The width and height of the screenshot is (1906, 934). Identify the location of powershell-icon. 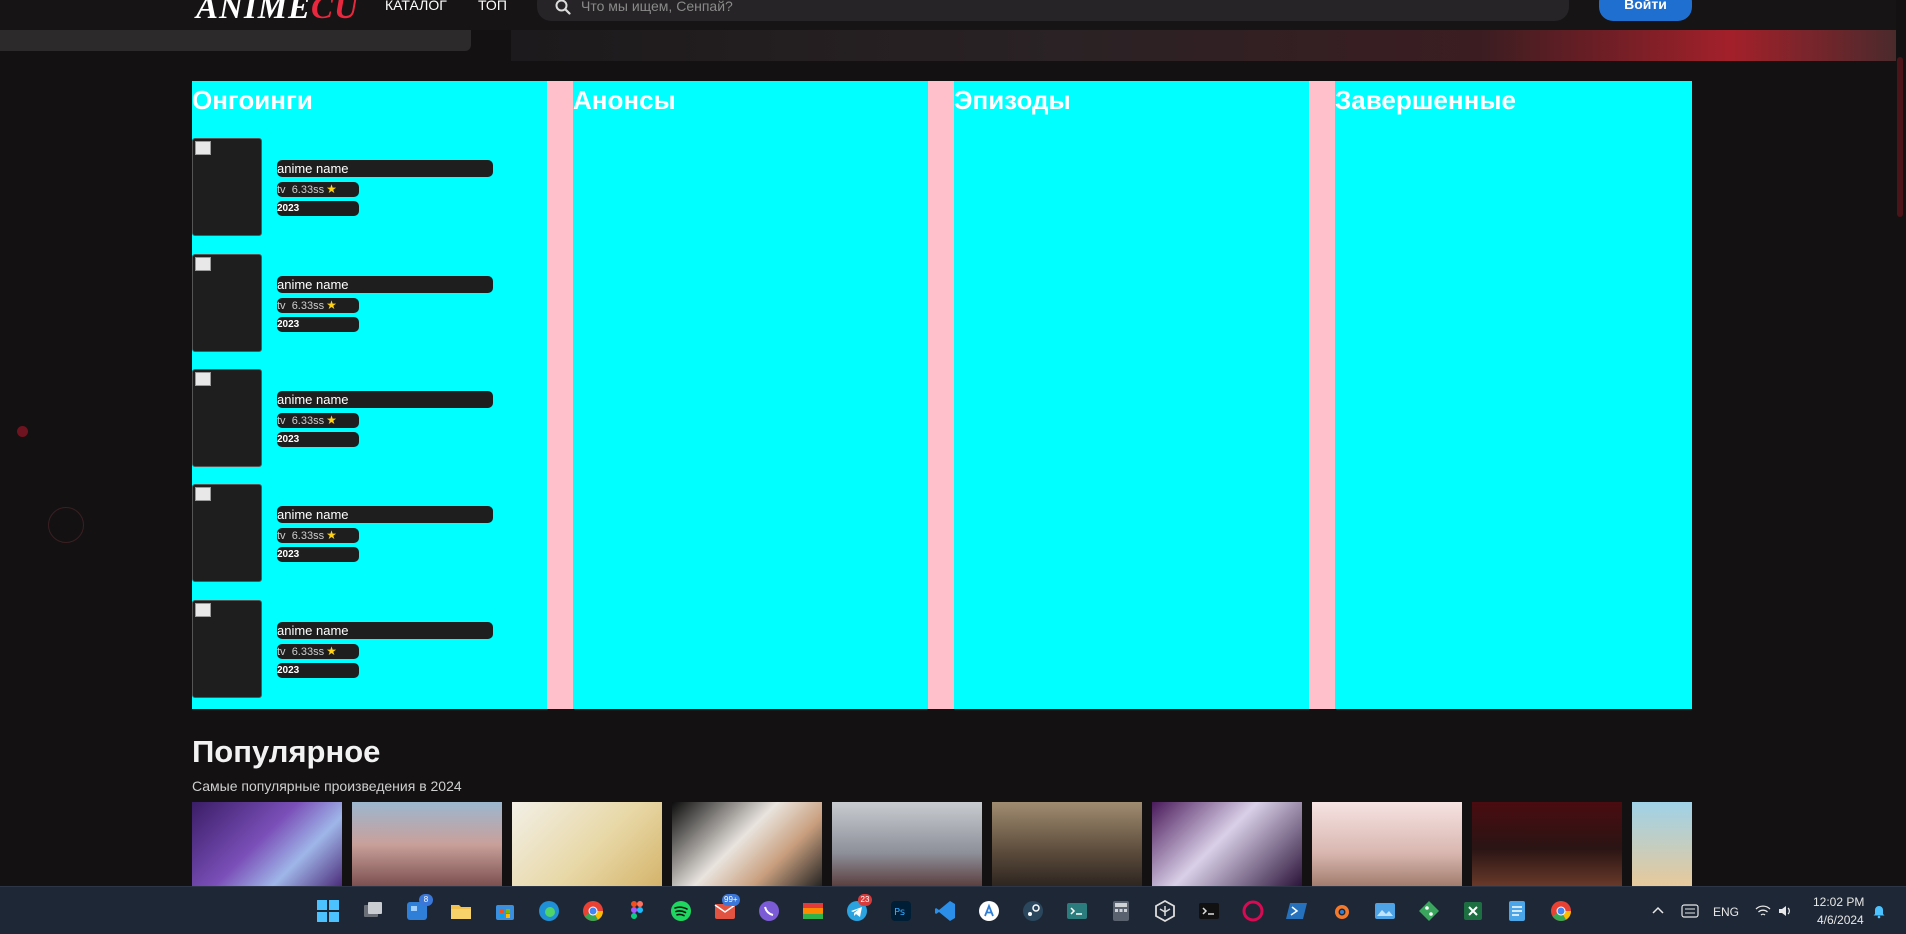
(1297, 911).